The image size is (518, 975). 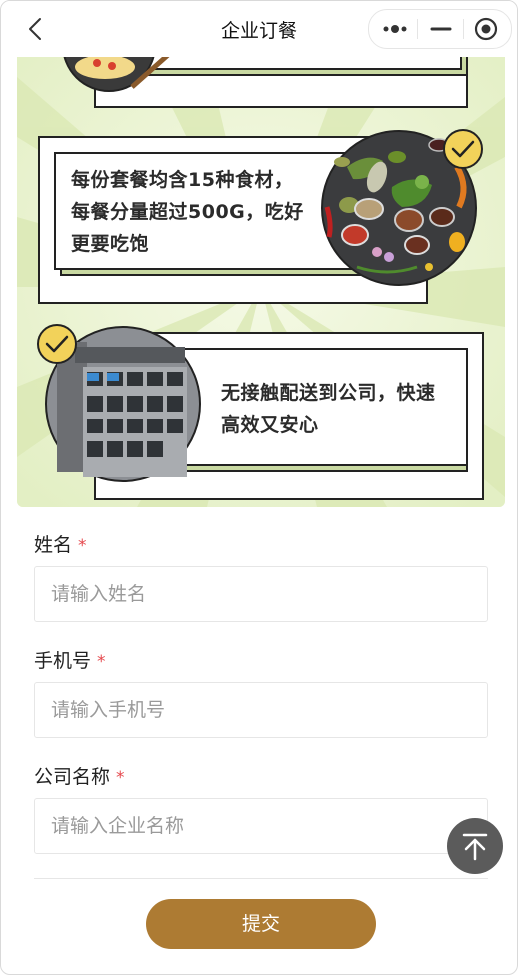 I want to click on company-label: 公司名称 *, so click(x=79, y=777).